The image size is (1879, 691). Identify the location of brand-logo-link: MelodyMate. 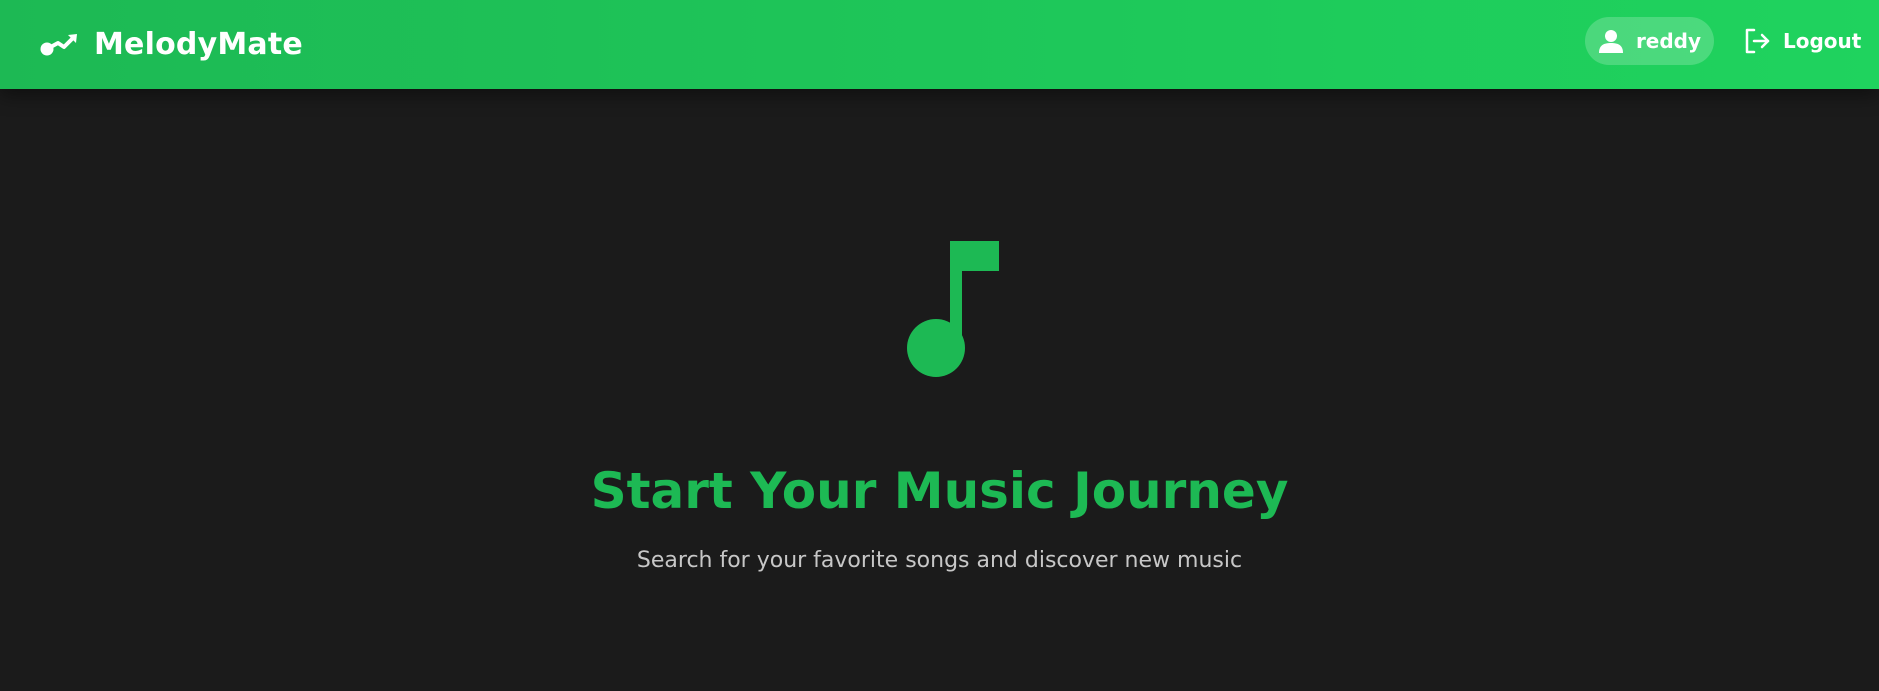
(171, 44).